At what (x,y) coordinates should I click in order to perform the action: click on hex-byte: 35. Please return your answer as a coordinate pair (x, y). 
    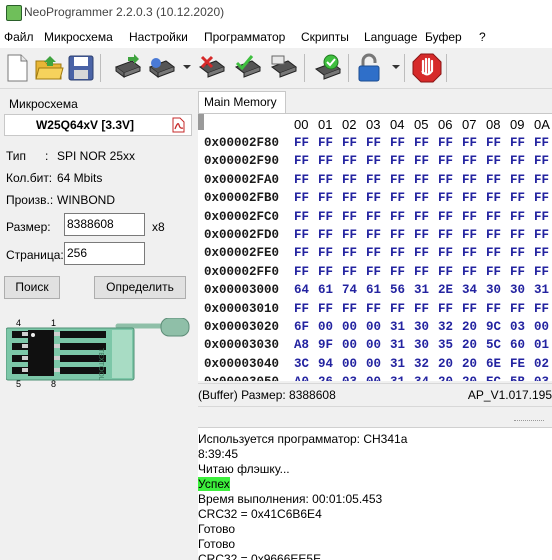
    Looking at the image, I should click on (445, 345).